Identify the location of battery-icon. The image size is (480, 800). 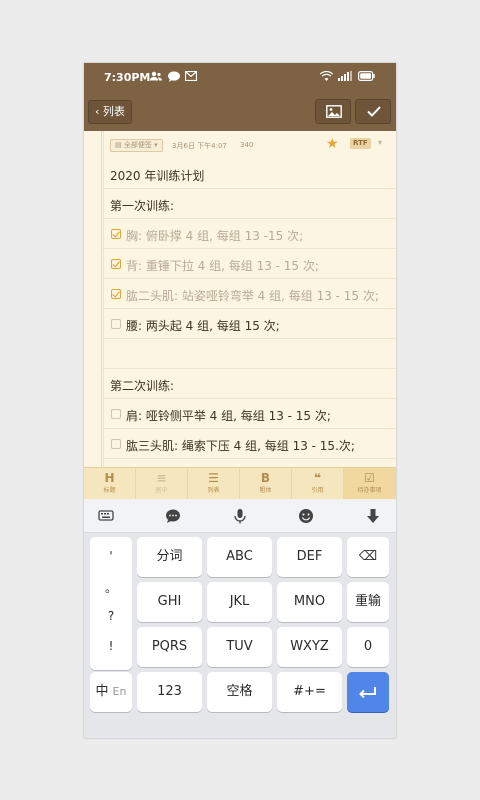
(366, 77).